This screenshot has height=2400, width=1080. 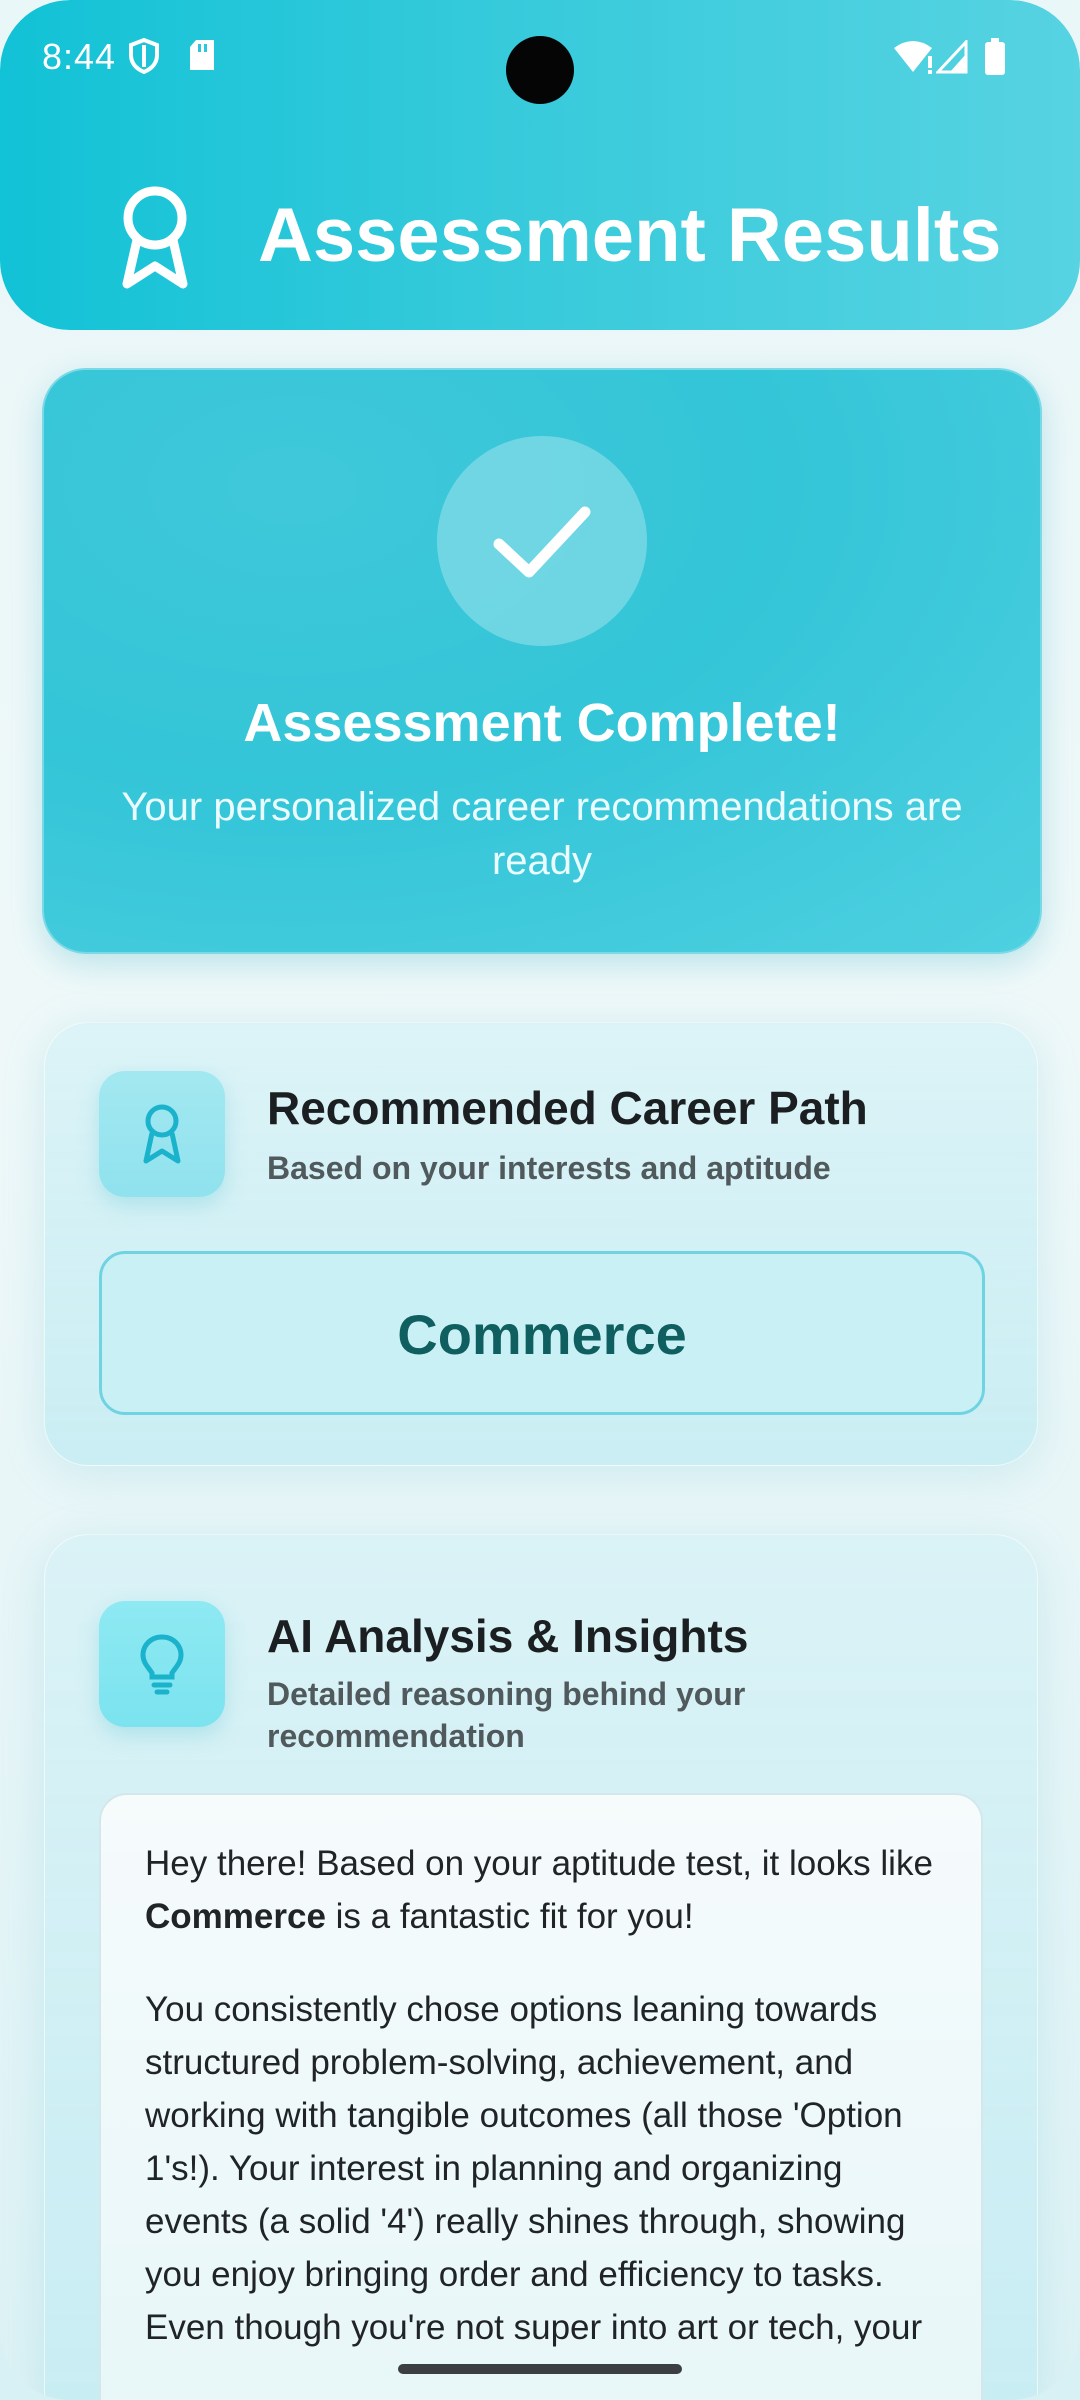 What do you see at coordinates (540, 70) in the screenshot?
I see `front-camera` at bounding box center [540, 70].